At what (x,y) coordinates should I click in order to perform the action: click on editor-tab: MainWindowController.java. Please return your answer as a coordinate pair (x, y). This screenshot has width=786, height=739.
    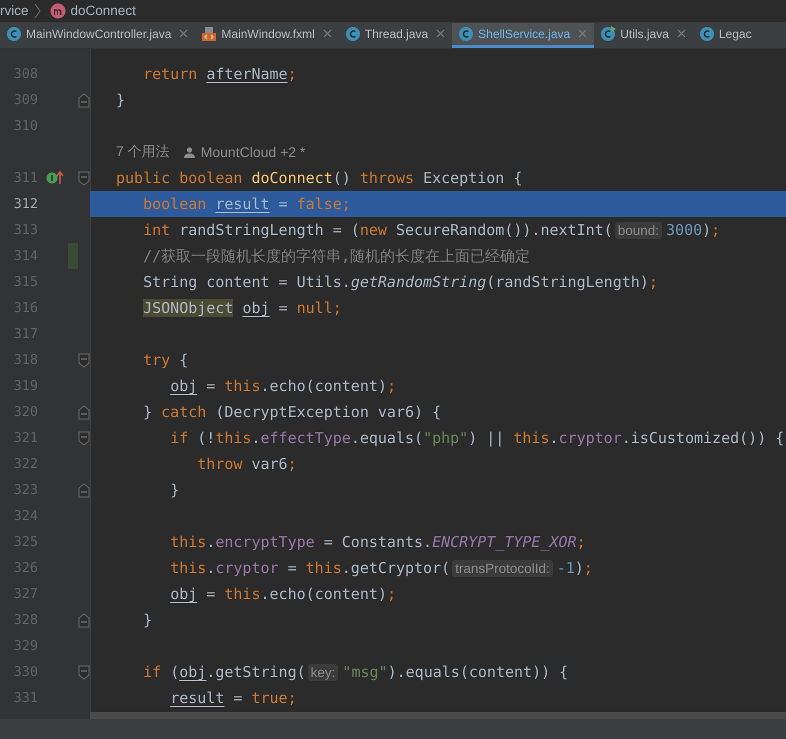
    Looking at the image, I should click on (98, 35).